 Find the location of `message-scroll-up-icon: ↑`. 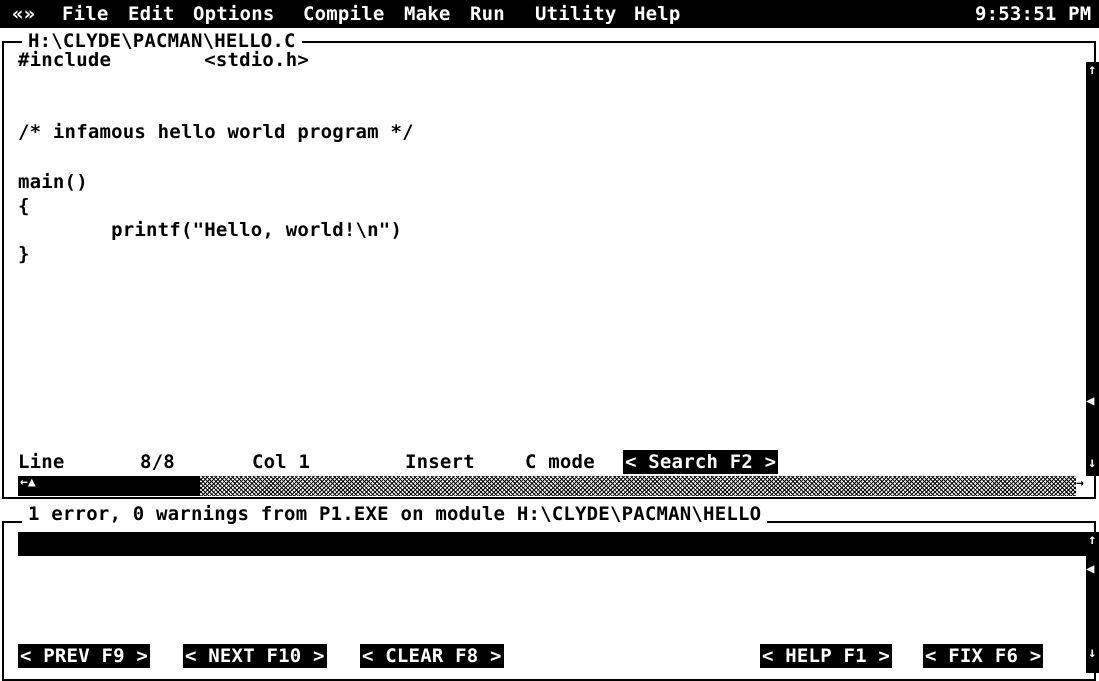

message-scroll-up-icon: ↑ is located at coordinates (1092, 540).